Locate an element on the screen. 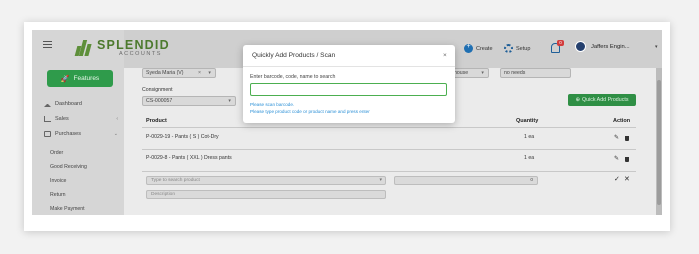 Image resolution: width=699 pixels, height=254 pixels. sidebar-item-label: Dashboard is located at coordinates (68, 104).